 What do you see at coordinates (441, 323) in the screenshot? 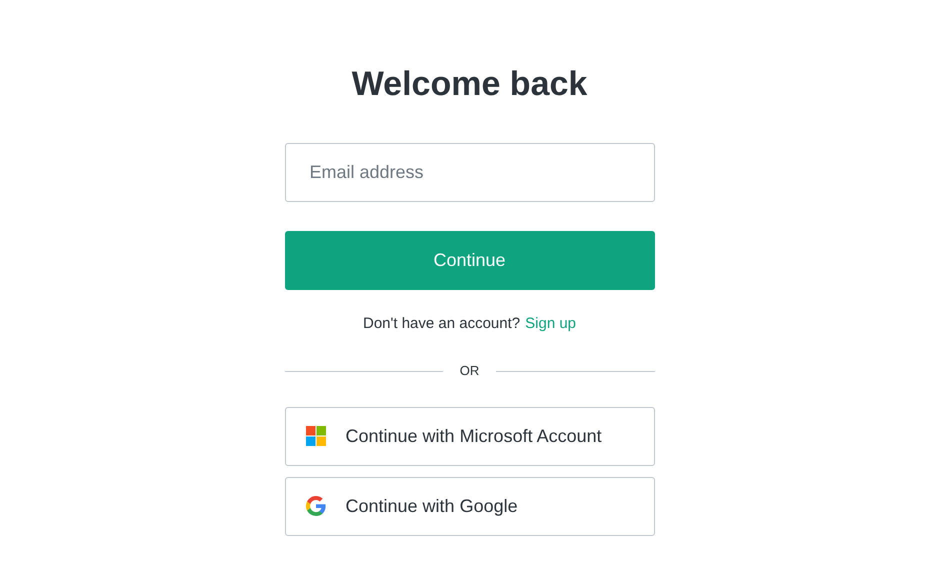
I see `signup-prompt: Don't have an account?` at bounding box center [441, 323].